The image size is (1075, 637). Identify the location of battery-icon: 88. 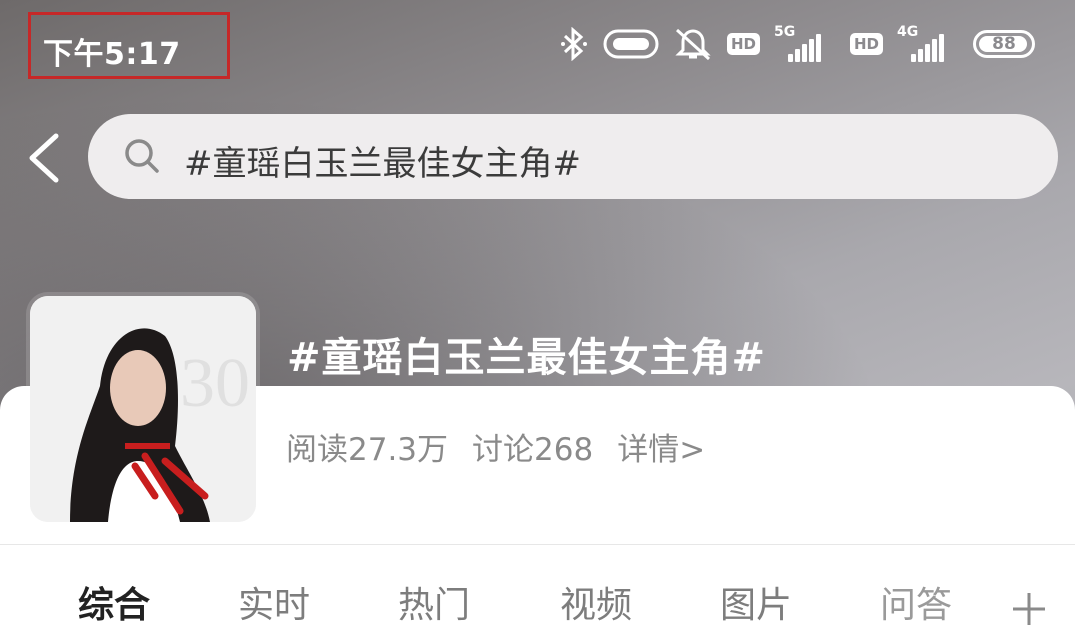
(1004, 44).